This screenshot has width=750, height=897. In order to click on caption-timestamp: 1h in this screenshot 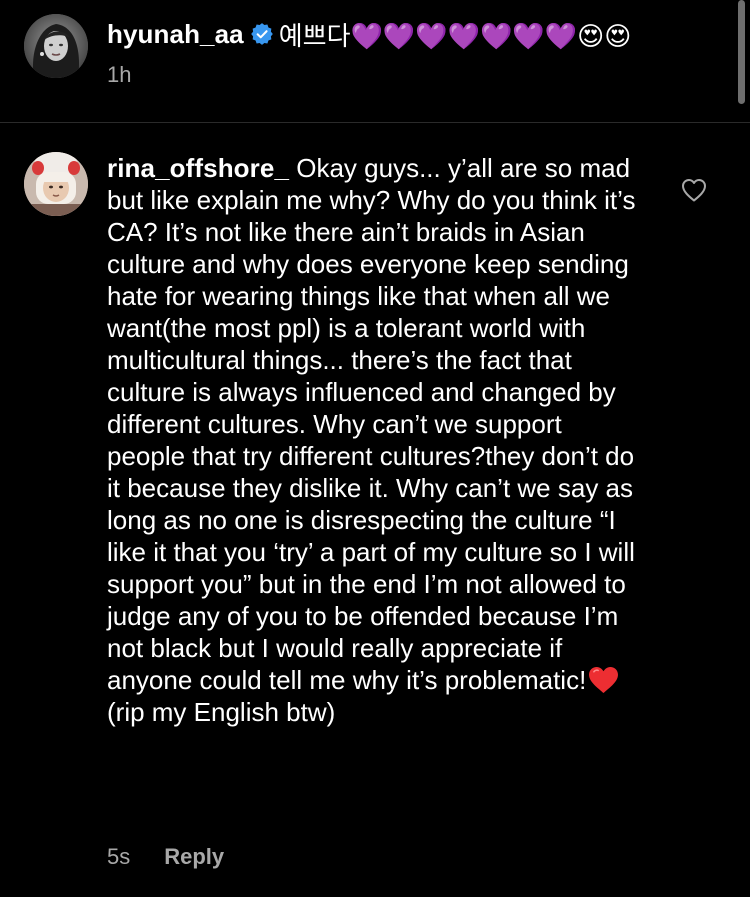, I will do `click(119, 74)`.